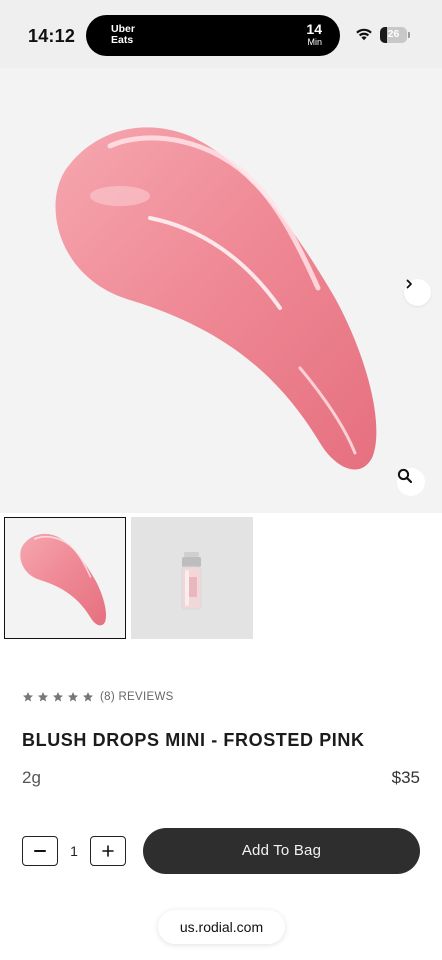  Describe the element at coordinates (405, 476) in the screenshot. I see `magnifier-icon` at that location.